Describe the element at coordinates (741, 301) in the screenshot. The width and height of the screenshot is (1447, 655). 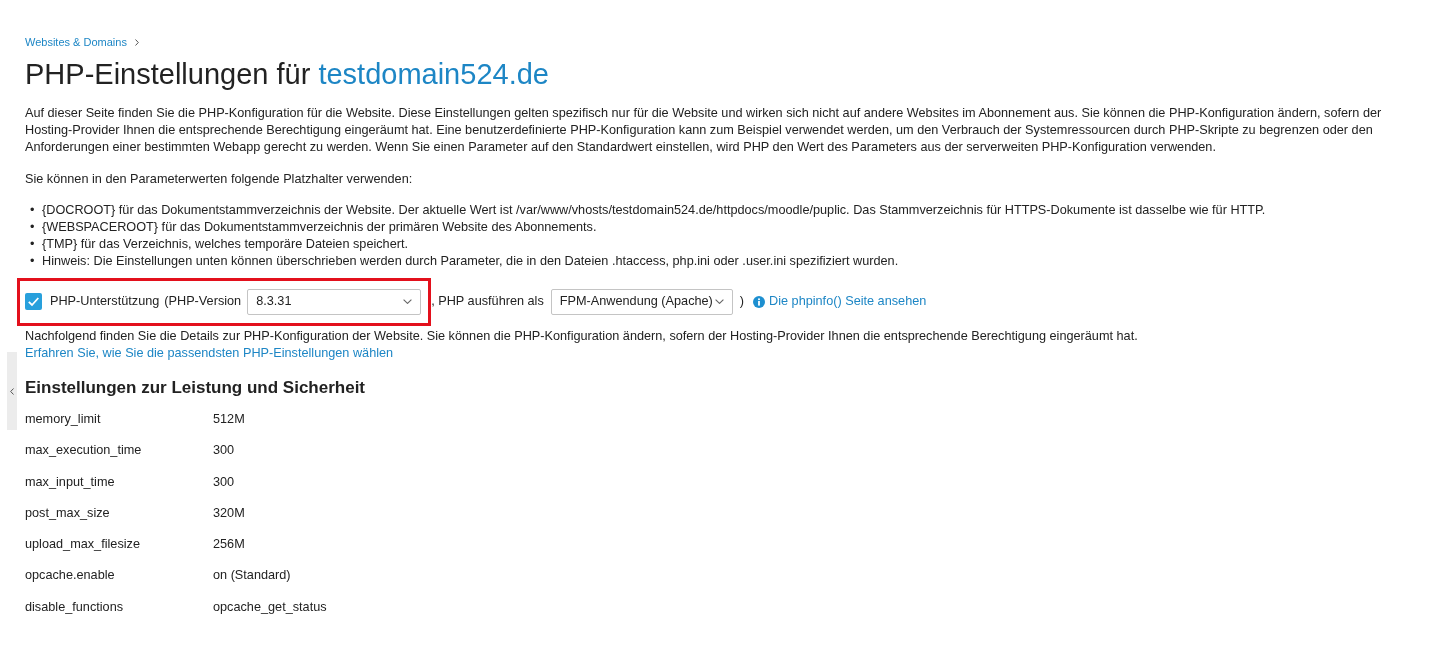
I see `closing-parenthesis: )` at that location.